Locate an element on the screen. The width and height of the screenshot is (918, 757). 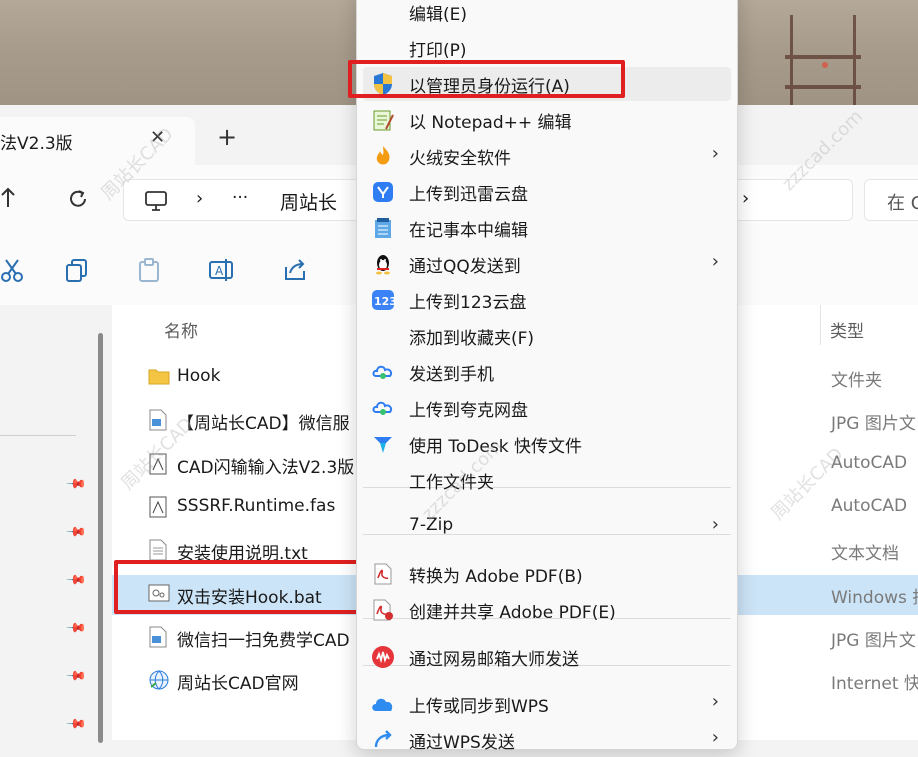
menu-item-label: 上传到123云盘 is located at coordinates (468, 303).